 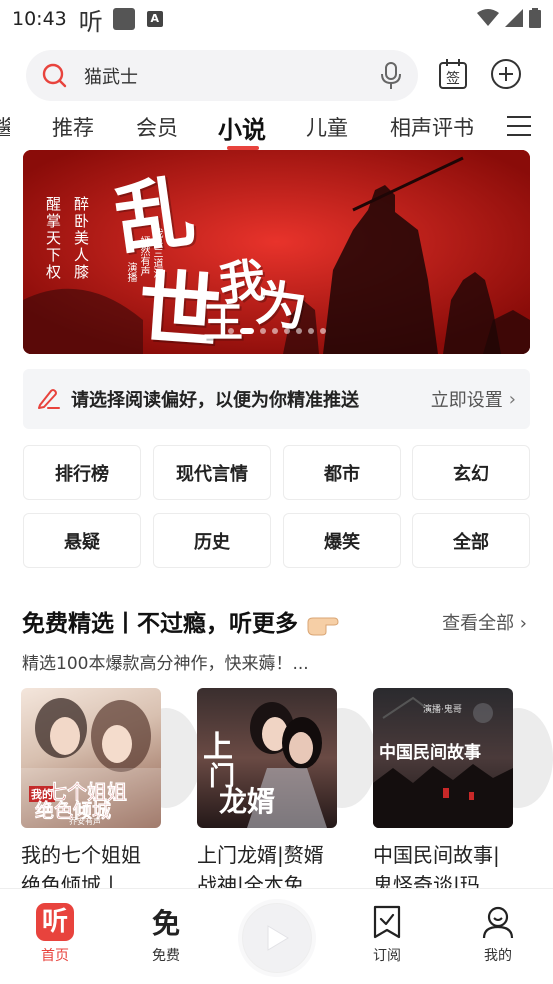 I want to click on banner-pagination, so click(x=276, y=331).